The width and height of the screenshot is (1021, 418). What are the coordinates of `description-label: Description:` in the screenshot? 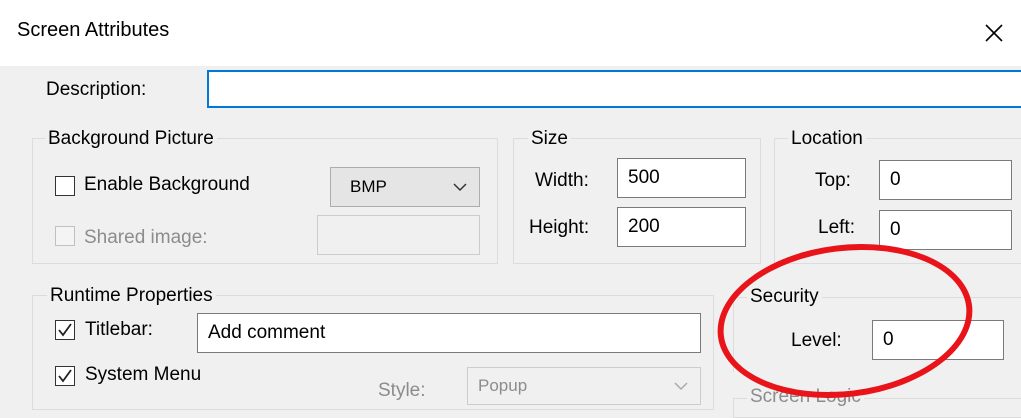 It's located at (96, 89).